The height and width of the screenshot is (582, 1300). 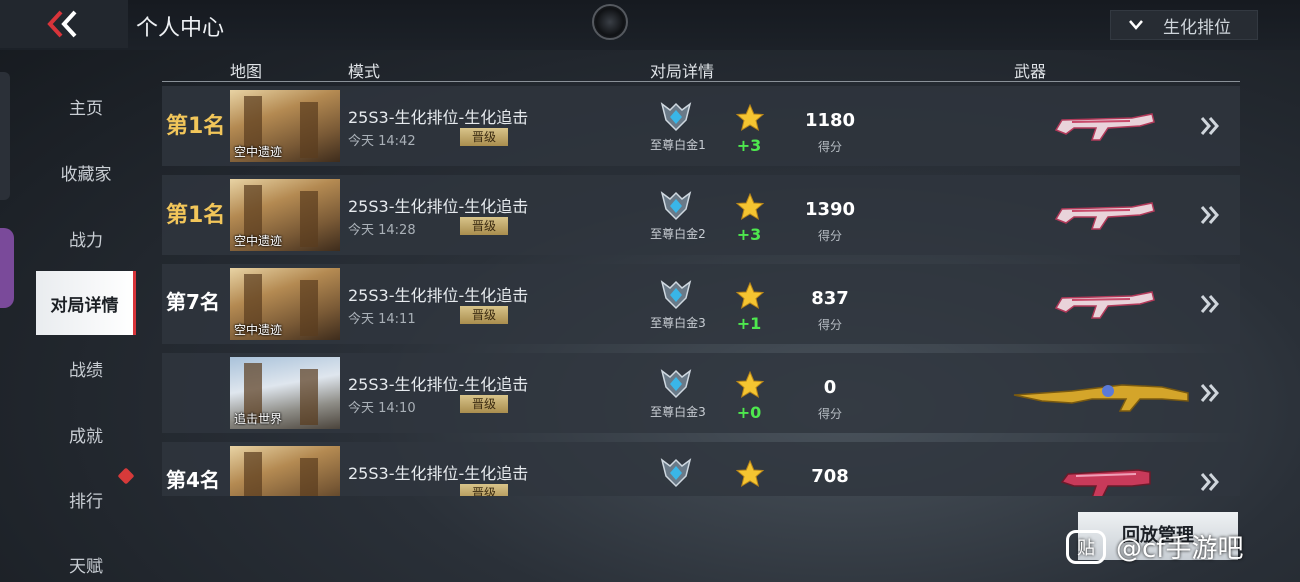 I want to click on sidebar-item-record: 战绩, so click(x=86, y=368).